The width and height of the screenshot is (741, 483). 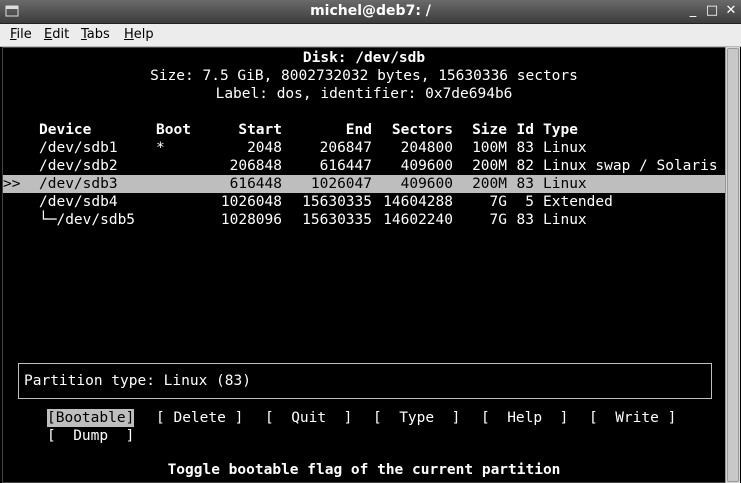 What do you see at coordinates (160, 148) in the screenshot?
I see `partition-boot: *` at bounding box center [160, 148].